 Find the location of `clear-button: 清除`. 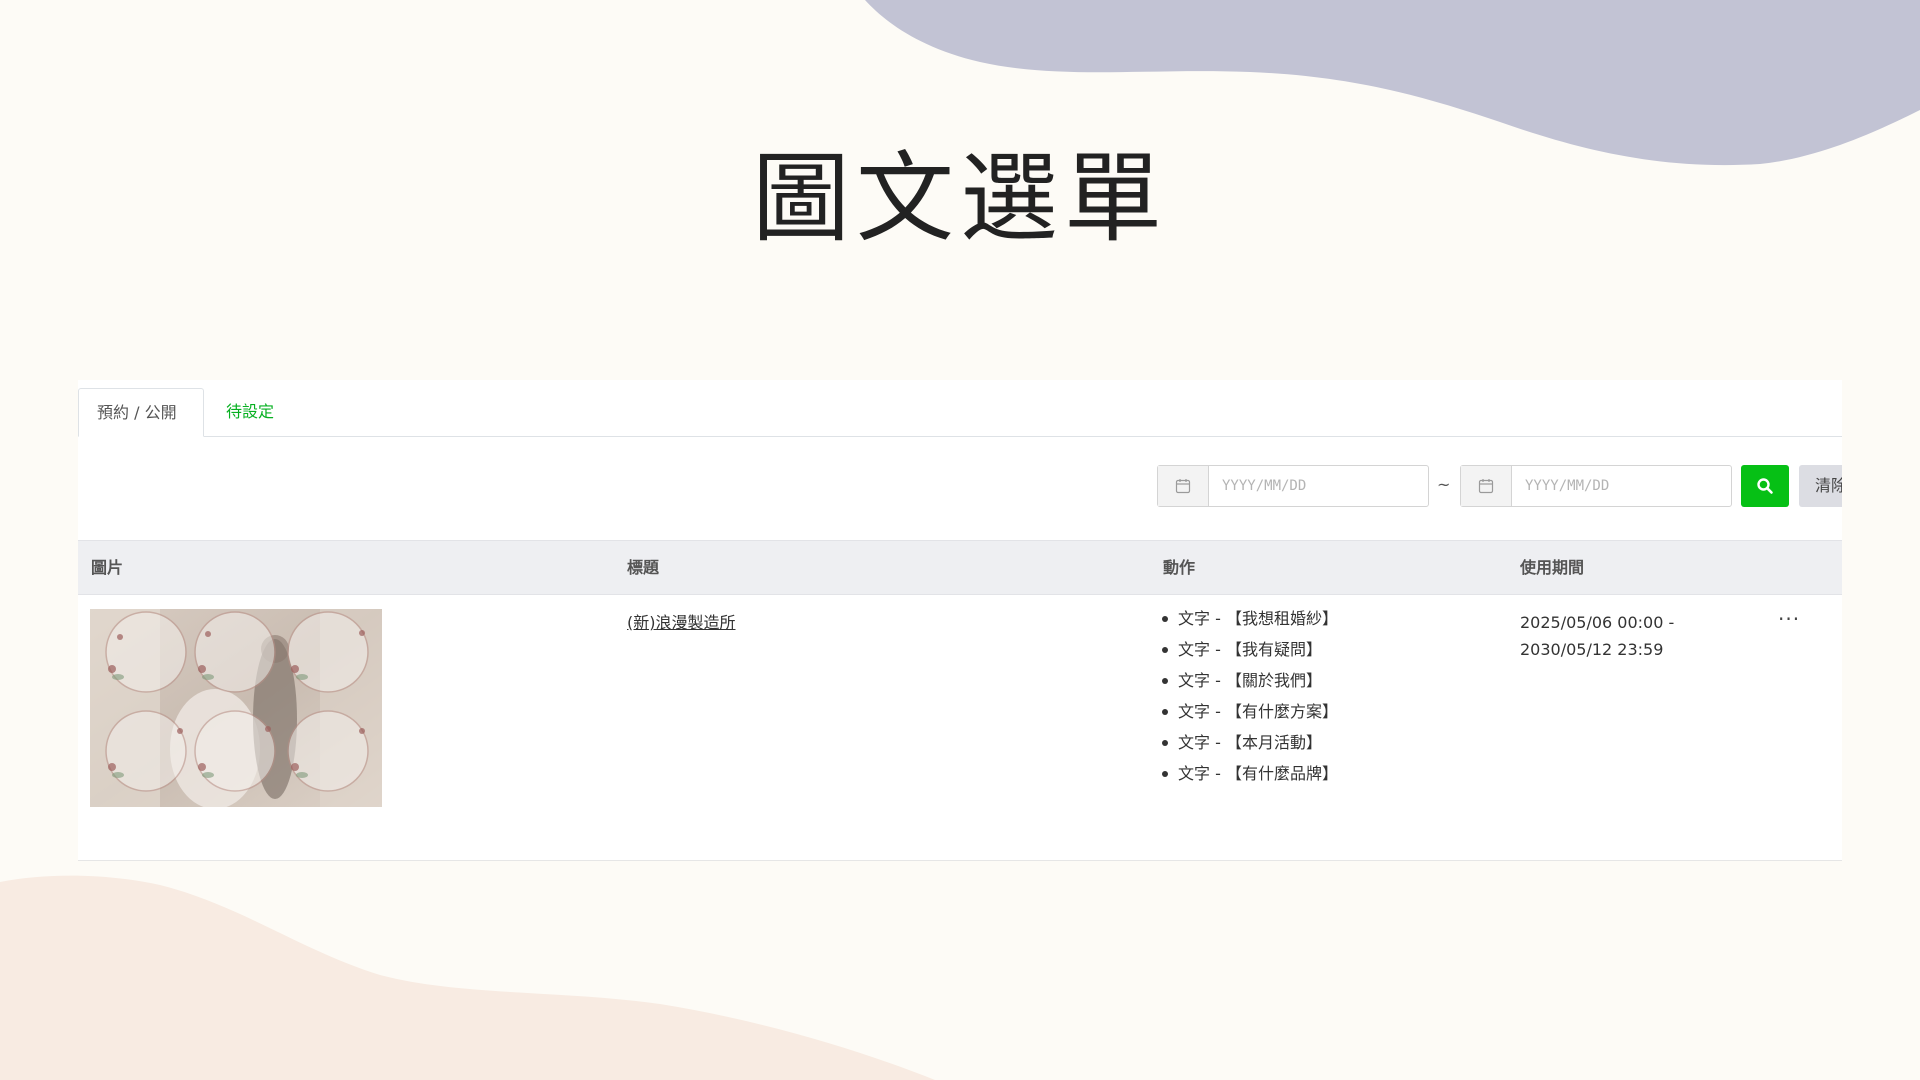

clear-button: 清除 is located at coordinates (1820, 486).